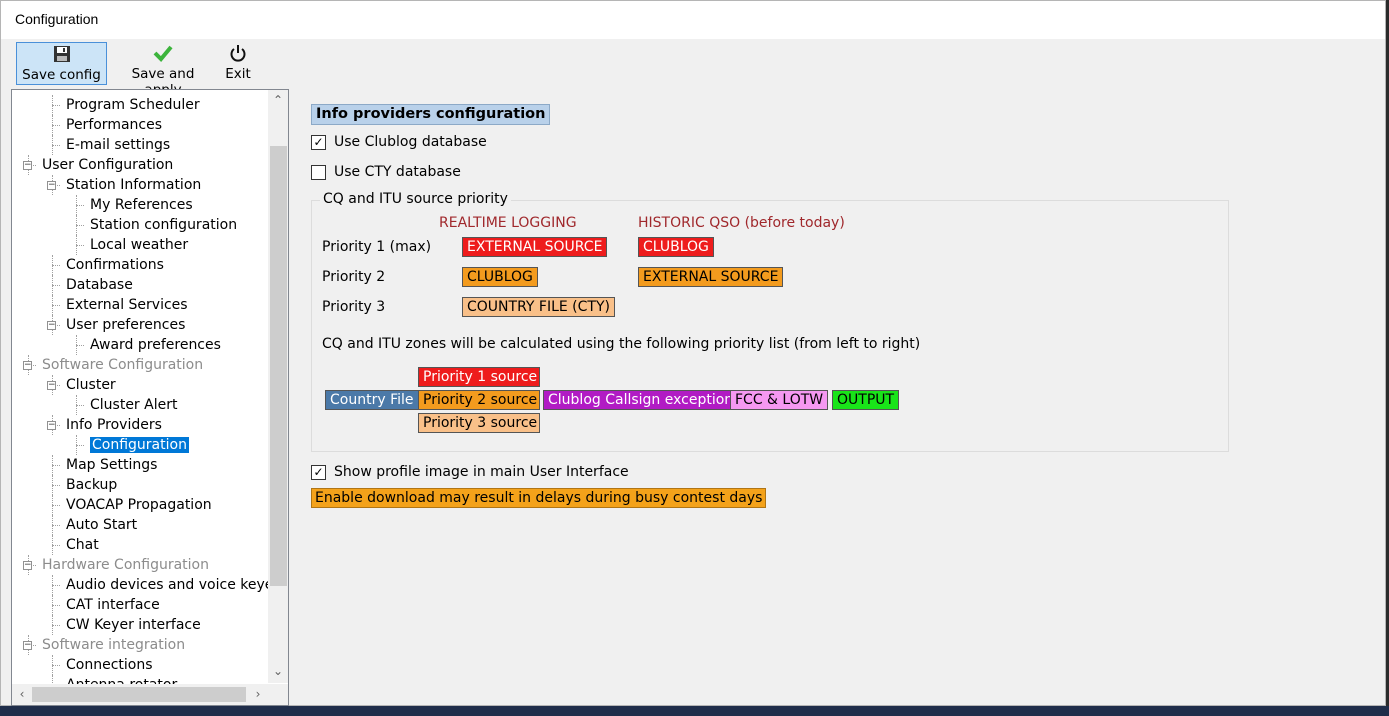 This screenshot has width=1389, height=716. Describe the element at coordinates (111, 465) in the screenshot. I see `tree-item: Map Settings` at that location.